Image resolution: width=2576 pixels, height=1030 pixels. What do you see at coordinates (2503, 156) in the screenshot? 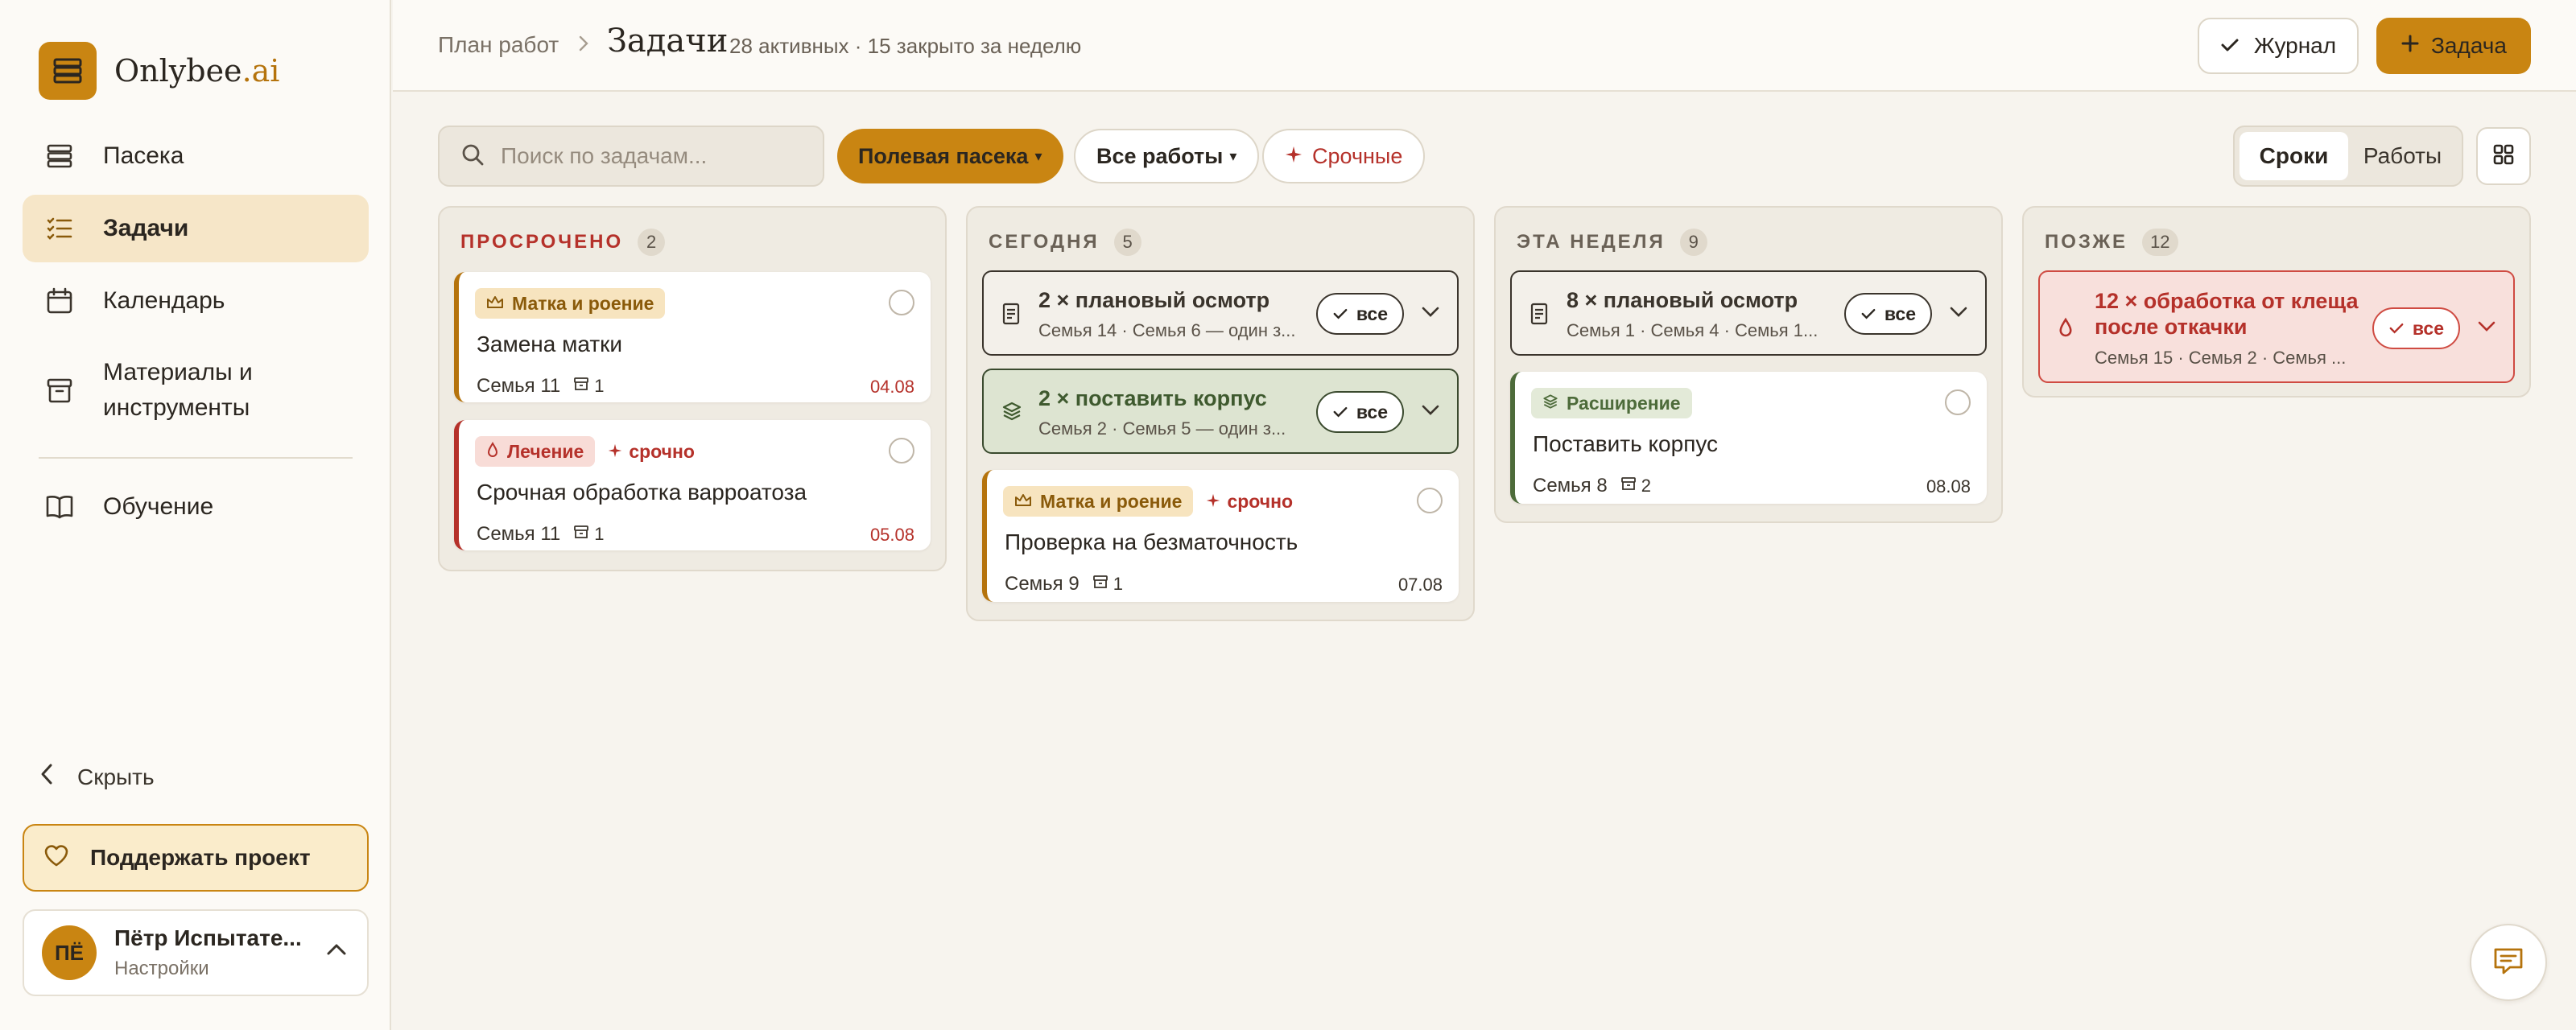
I see `grid-view-button` at bounding box center [2503, 156].